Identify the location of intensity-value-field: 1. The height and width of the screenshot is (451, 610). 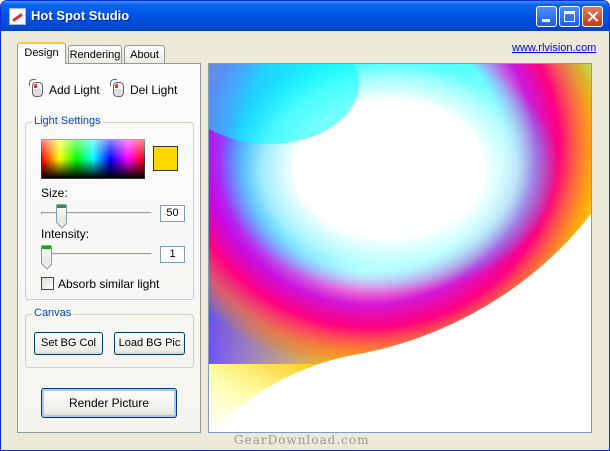
(172, 254).